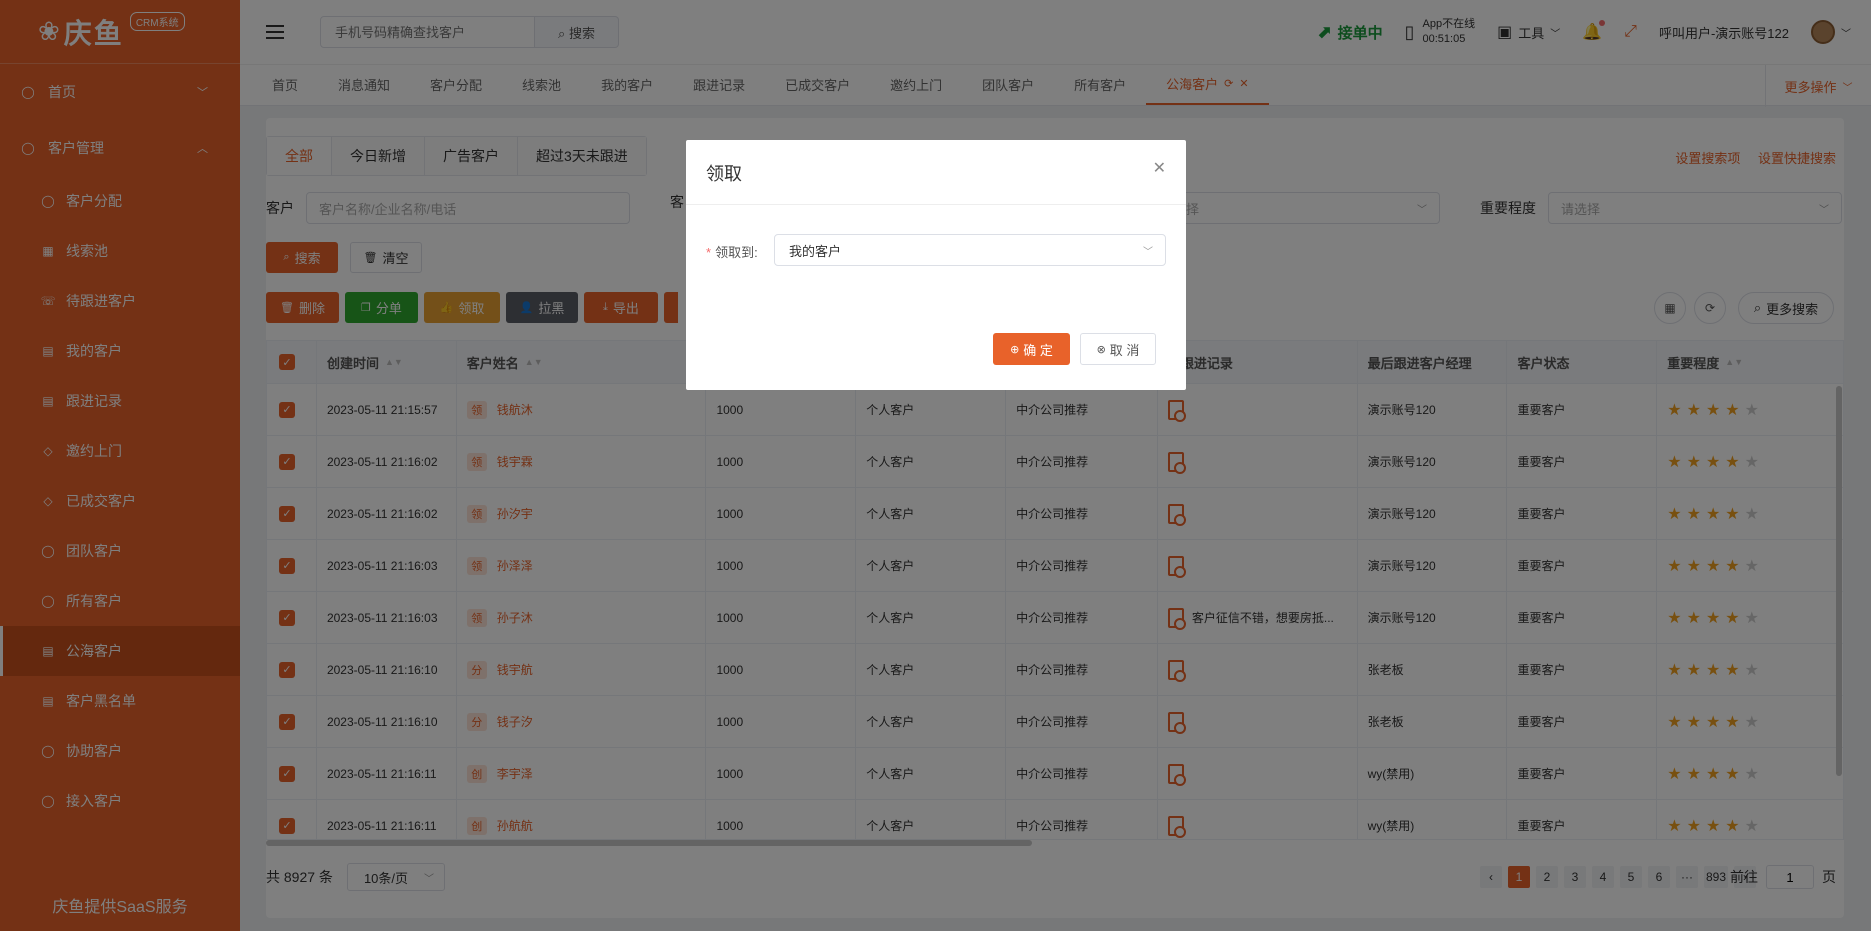  I want to click on close-icon: ✕, so click(1159, 168).